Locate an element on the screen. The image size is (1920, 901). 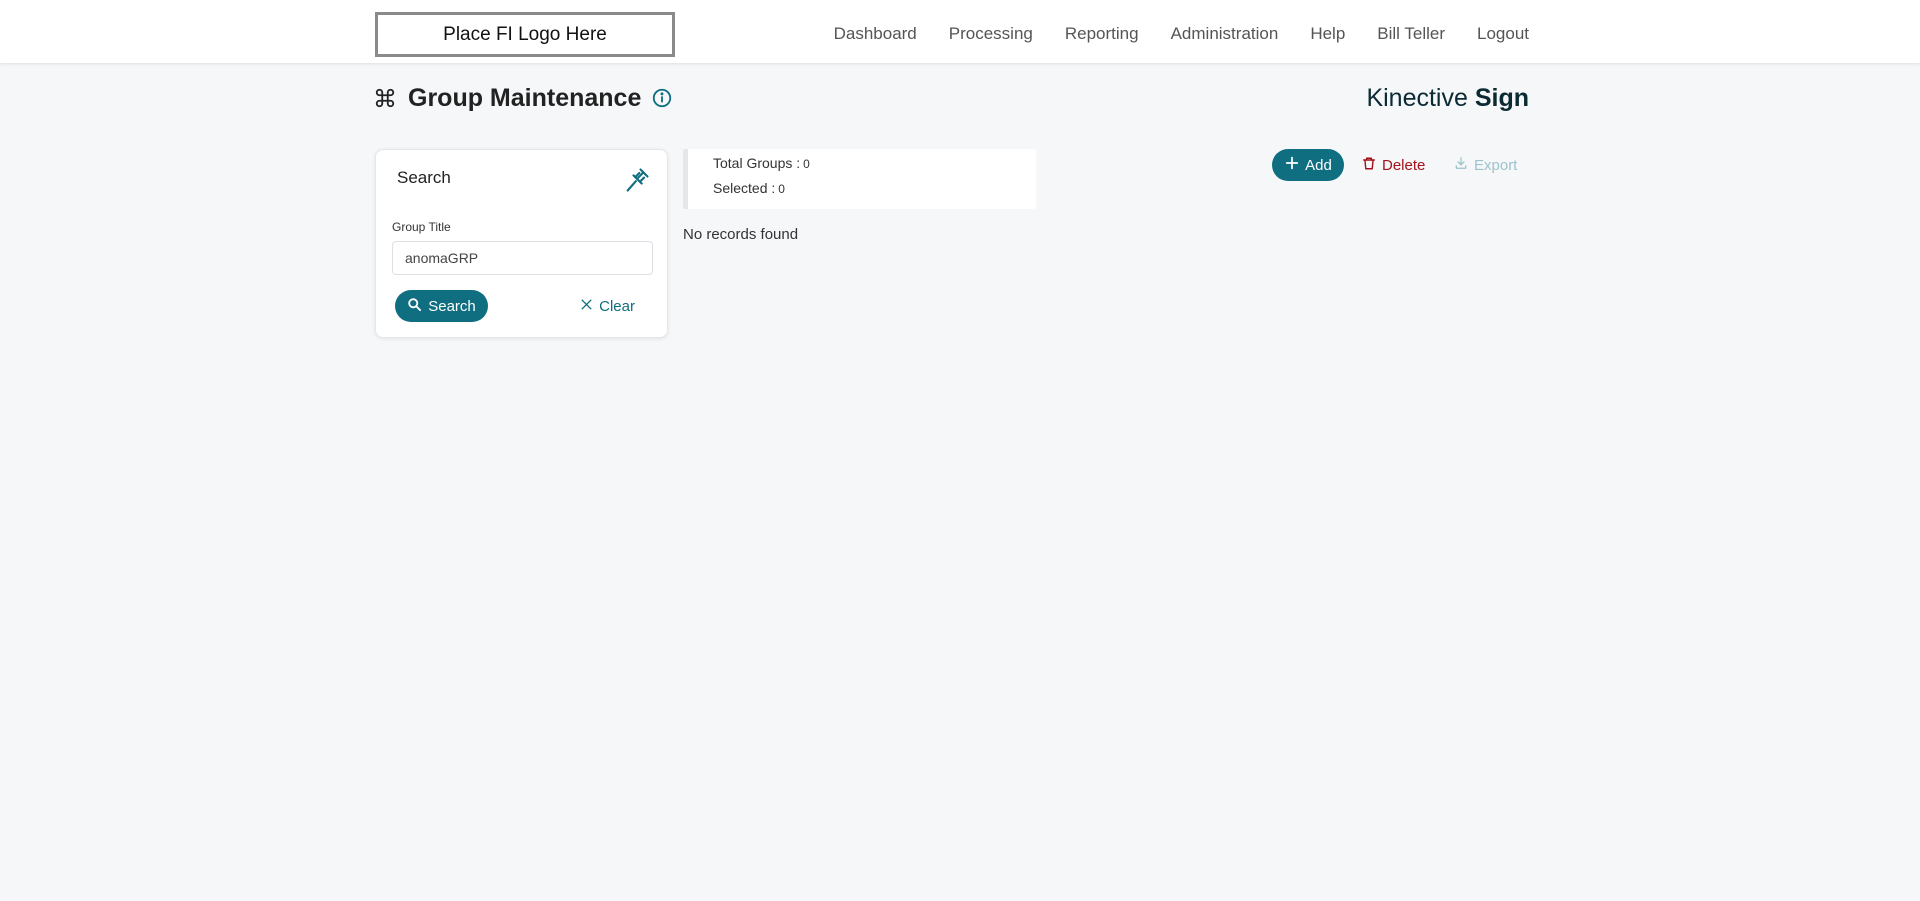
nav-administration: Administration is located at coordinates (1225, 34).